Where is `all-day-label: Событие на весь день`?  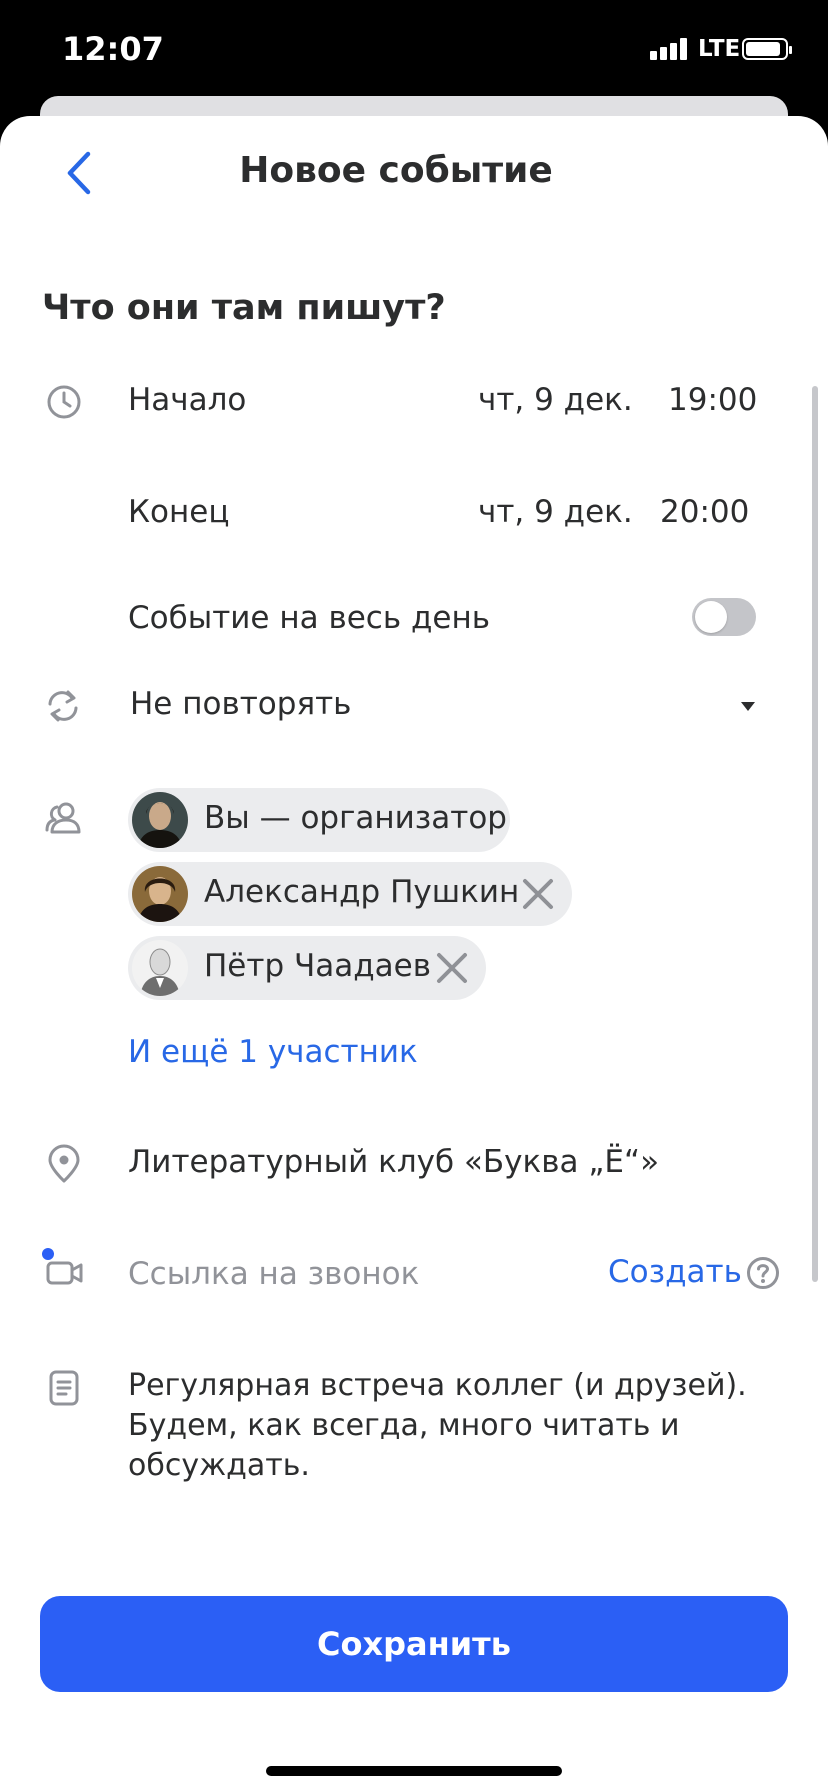 all-day-label: Событие на весь день is located at coordinates (309, 618).